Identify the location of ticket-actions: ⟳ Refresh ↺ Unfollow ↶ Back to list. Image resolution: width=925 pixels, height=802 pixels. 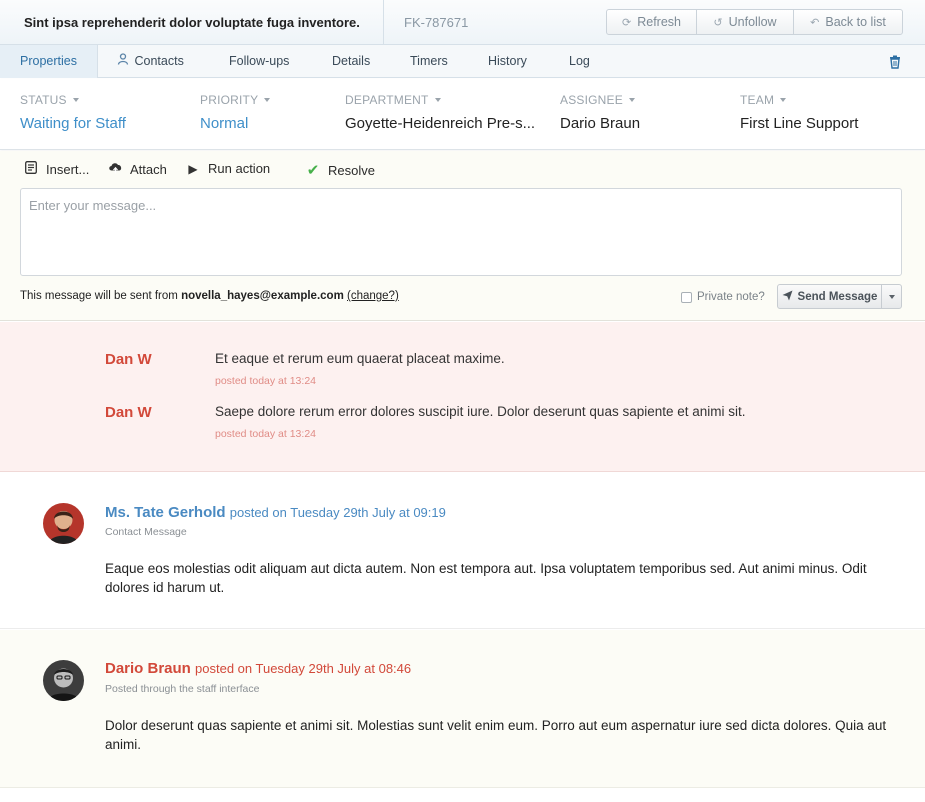
(754, 22).